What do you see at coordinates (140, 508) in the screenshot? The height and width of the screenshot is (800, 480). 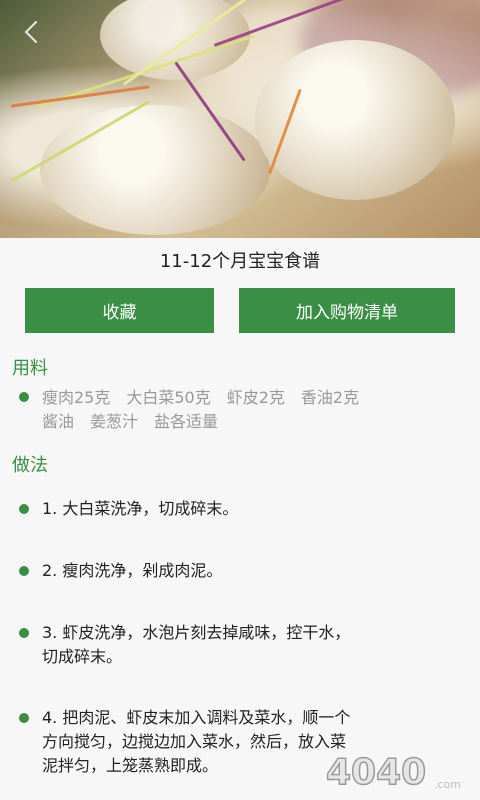 I see `method-step-line: 1. 大白菜洗净，切成碎末。` at bounding box center [140, 508].